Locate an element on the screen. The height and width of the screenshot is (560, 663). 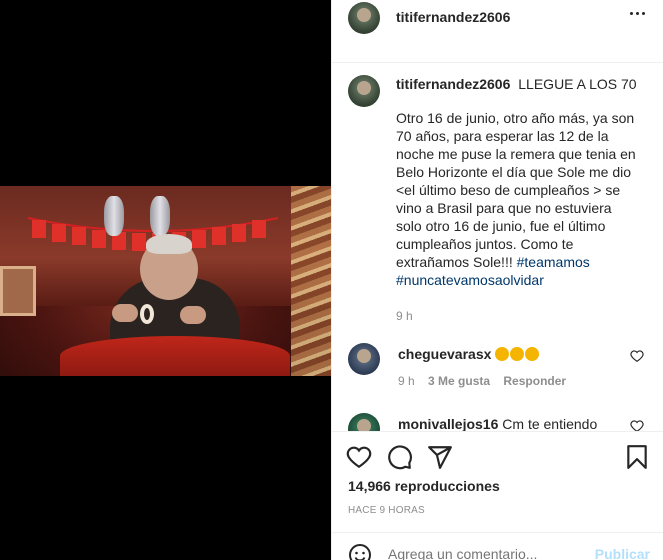
reply-button: Responder is located at coordinates (534, 381).